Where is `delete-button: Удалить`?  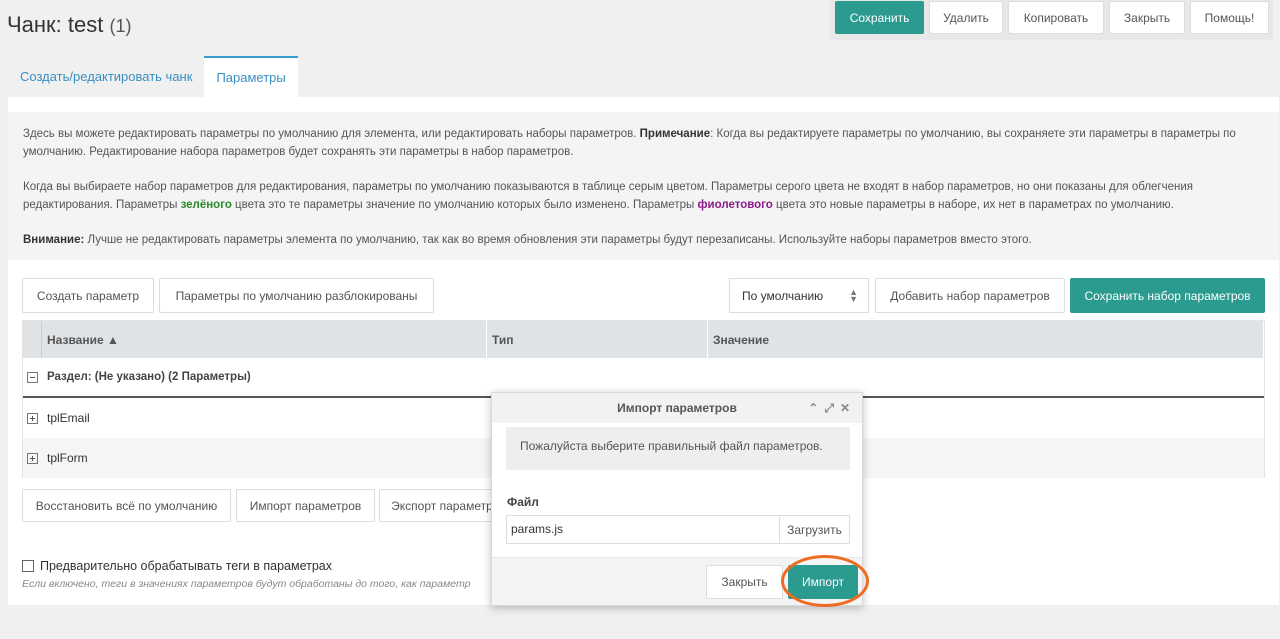 delete-button: Удалить is located at coordinates (966, 17).